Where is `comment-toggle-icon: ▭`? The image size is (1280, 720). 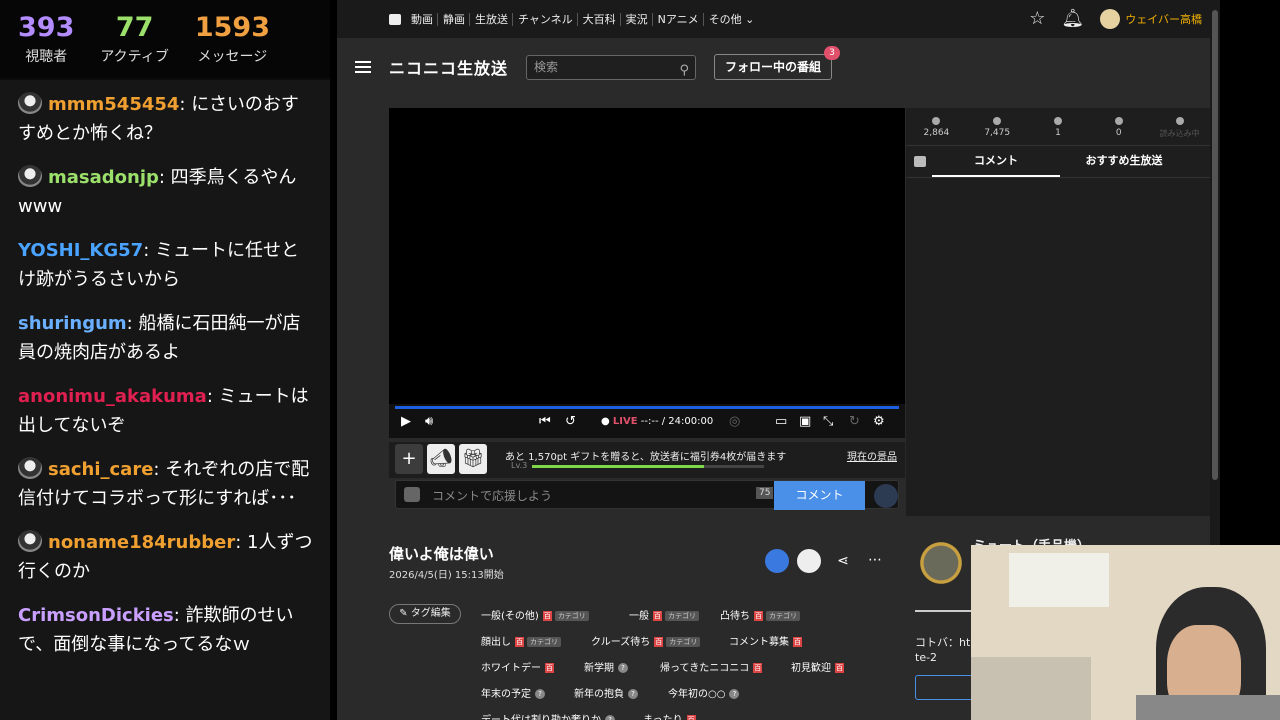 comment-toggle-icon: ▭ is located at coordinates (781, 421).